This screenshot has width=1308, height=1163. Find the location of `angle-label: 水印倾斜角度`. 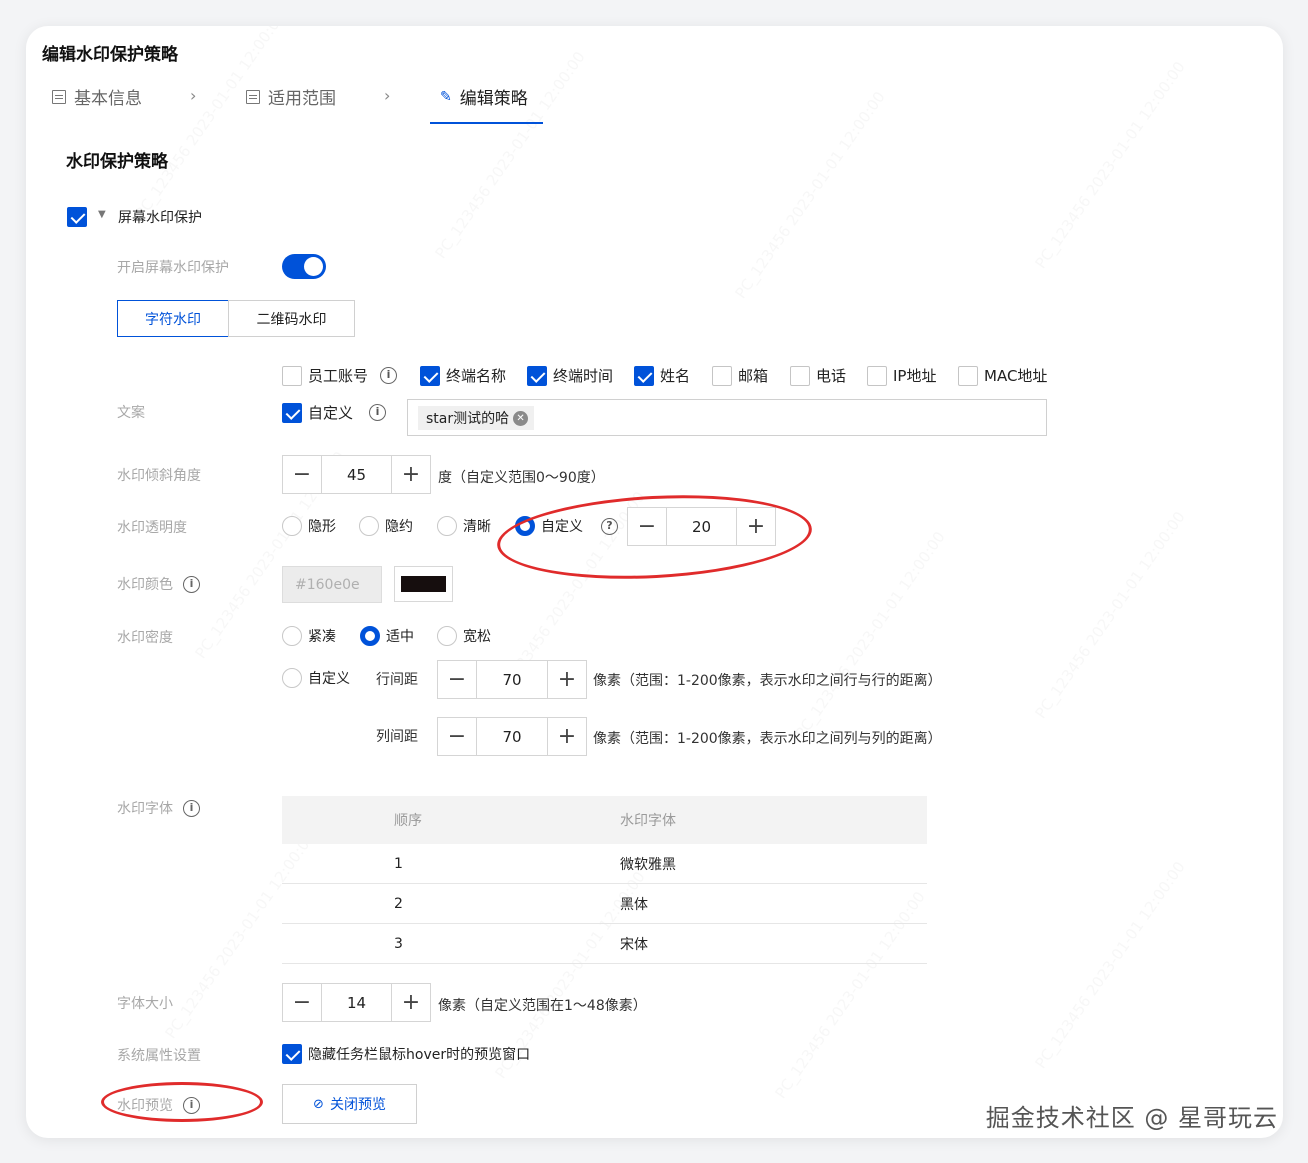

angle-label: 水印倾斜角度 is located at coordinates (159, 476).